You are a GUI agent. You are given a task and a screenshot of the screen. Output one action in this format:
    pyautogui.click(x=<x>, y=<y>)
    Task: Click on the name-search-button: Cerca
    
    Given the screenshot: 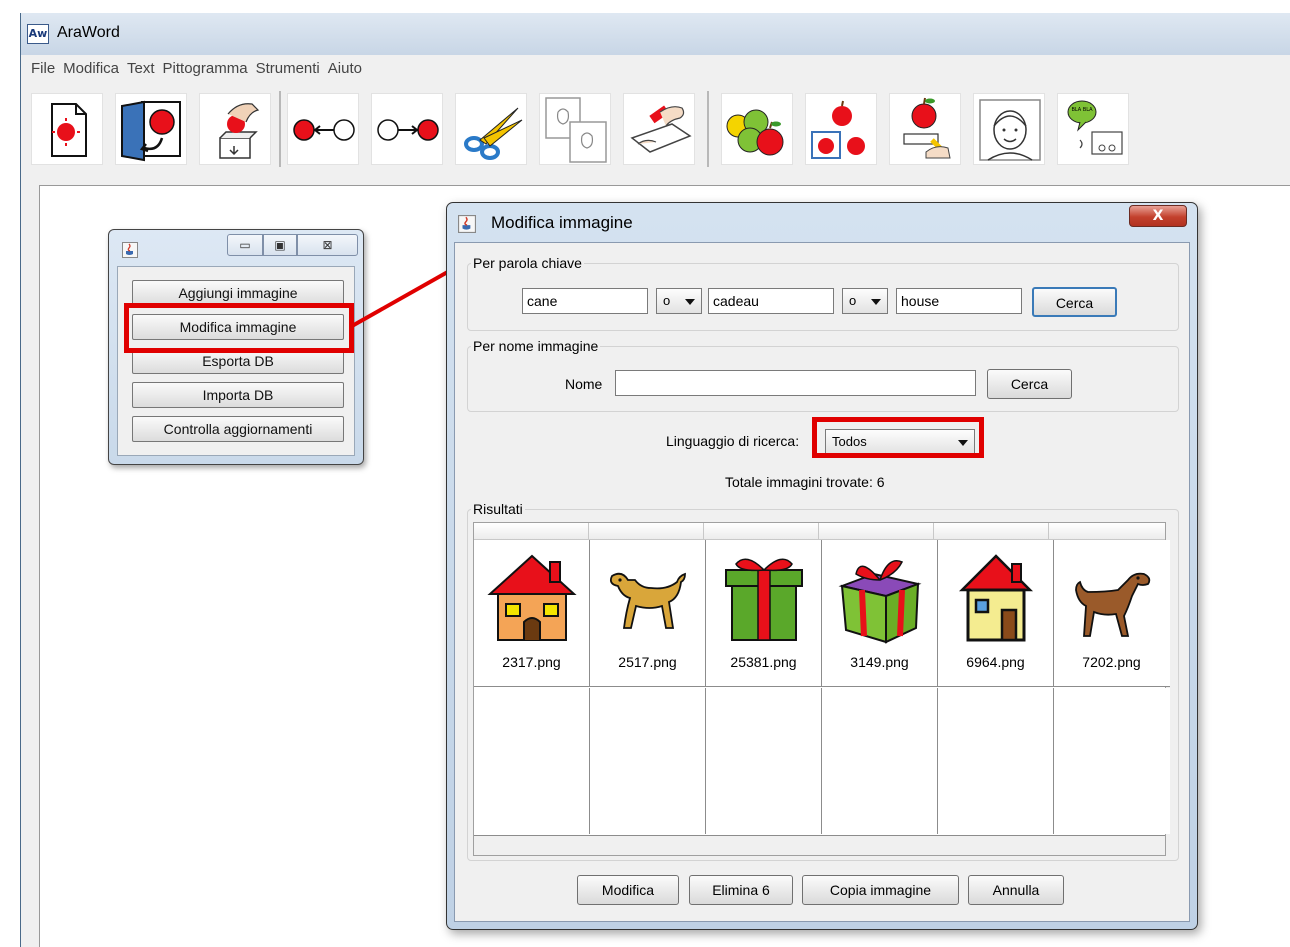 What is the action you would take?
    pyautogui.click(x=1029, y=384)
    